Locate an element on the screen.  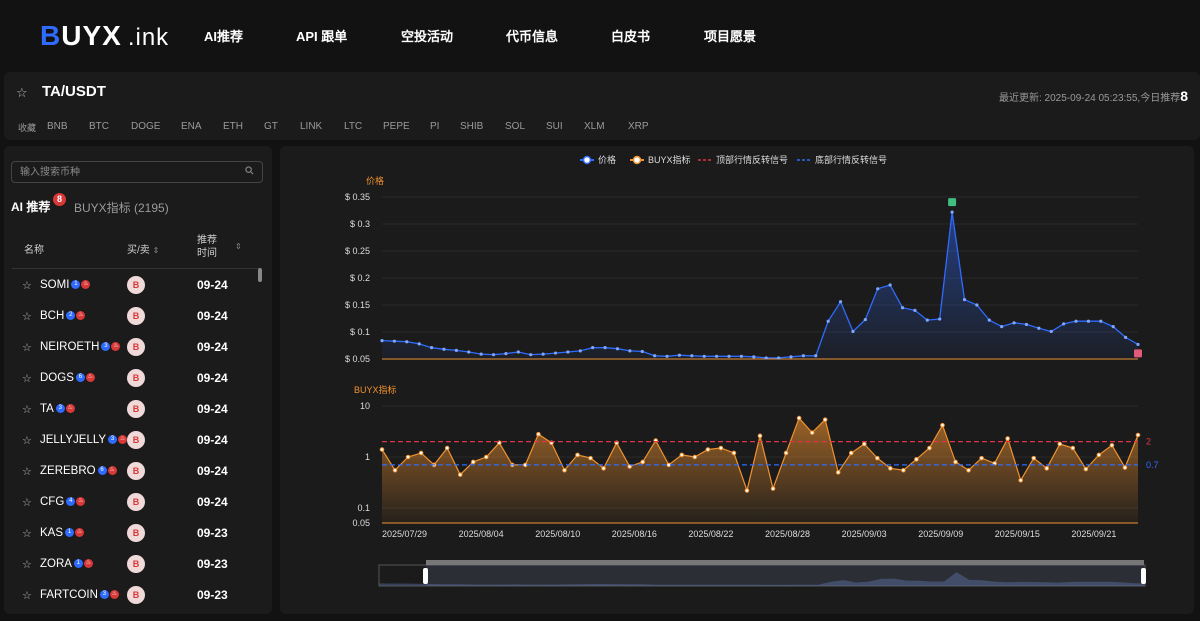
coin-tab-ltc: LTC is located at coordinates (353, 126).